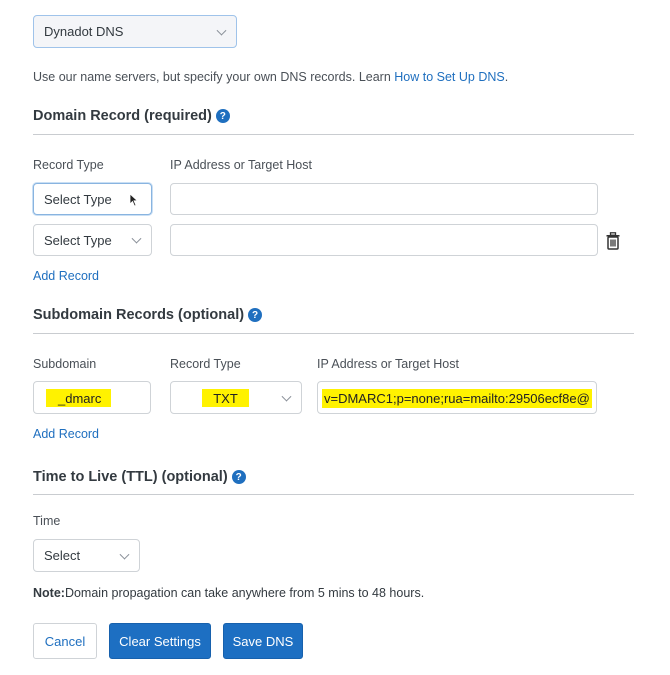  Describe the element at coordinates (66, 434) in the screenshot. I see `add-subdomain-record-link: Add Record` at that location.